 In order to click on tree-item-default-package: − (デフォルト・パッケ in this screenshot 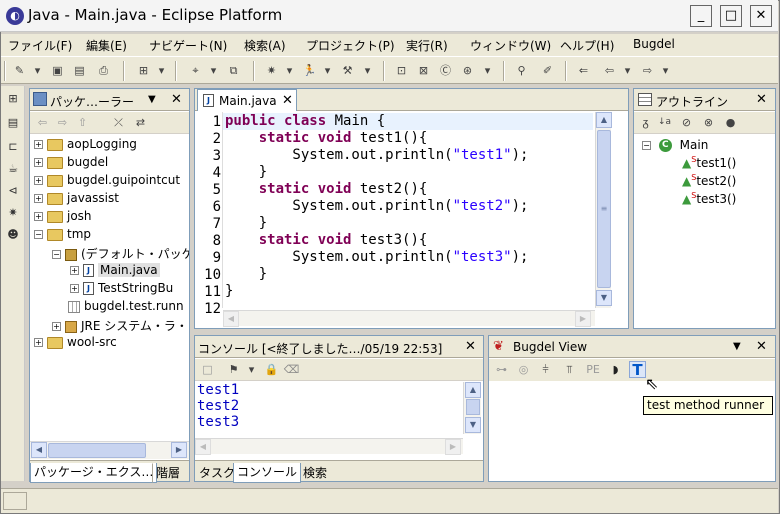, I will do `click(120, 254)`.